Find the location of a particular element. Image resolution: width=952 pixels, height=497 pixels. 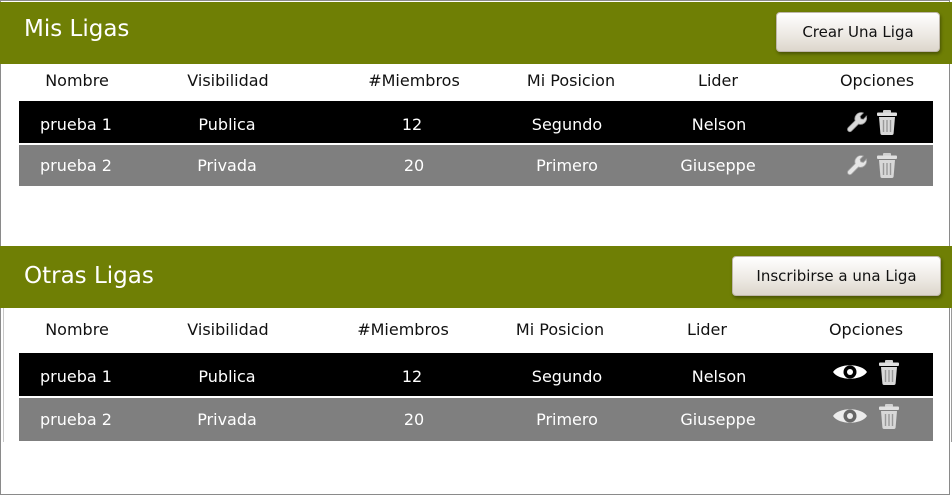

crear-liga-button: Crear Una Liga is located at coordinates (858, 32).